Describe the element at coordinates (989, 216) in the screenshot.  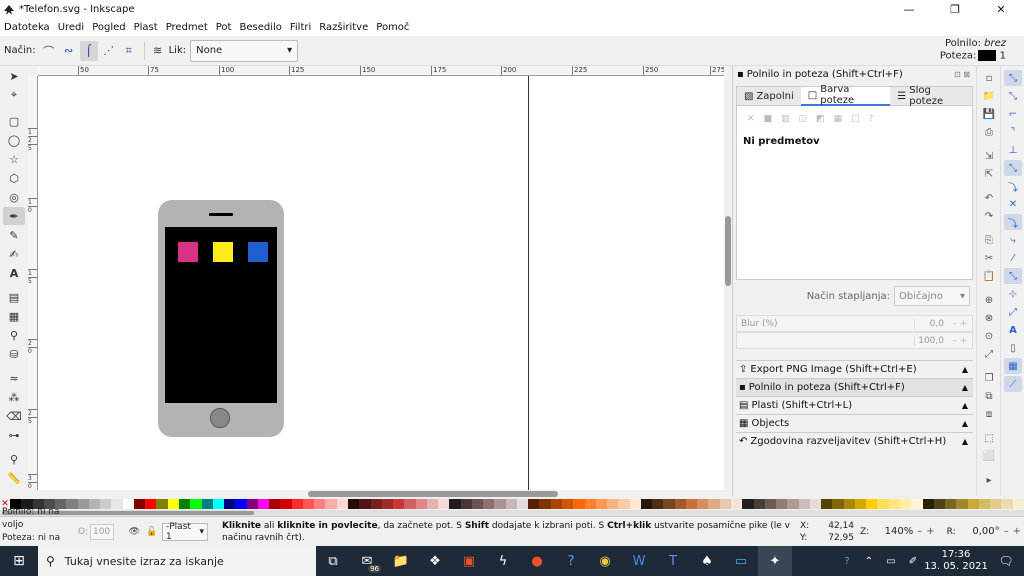
I see `redo-icon: ↷` at that location.